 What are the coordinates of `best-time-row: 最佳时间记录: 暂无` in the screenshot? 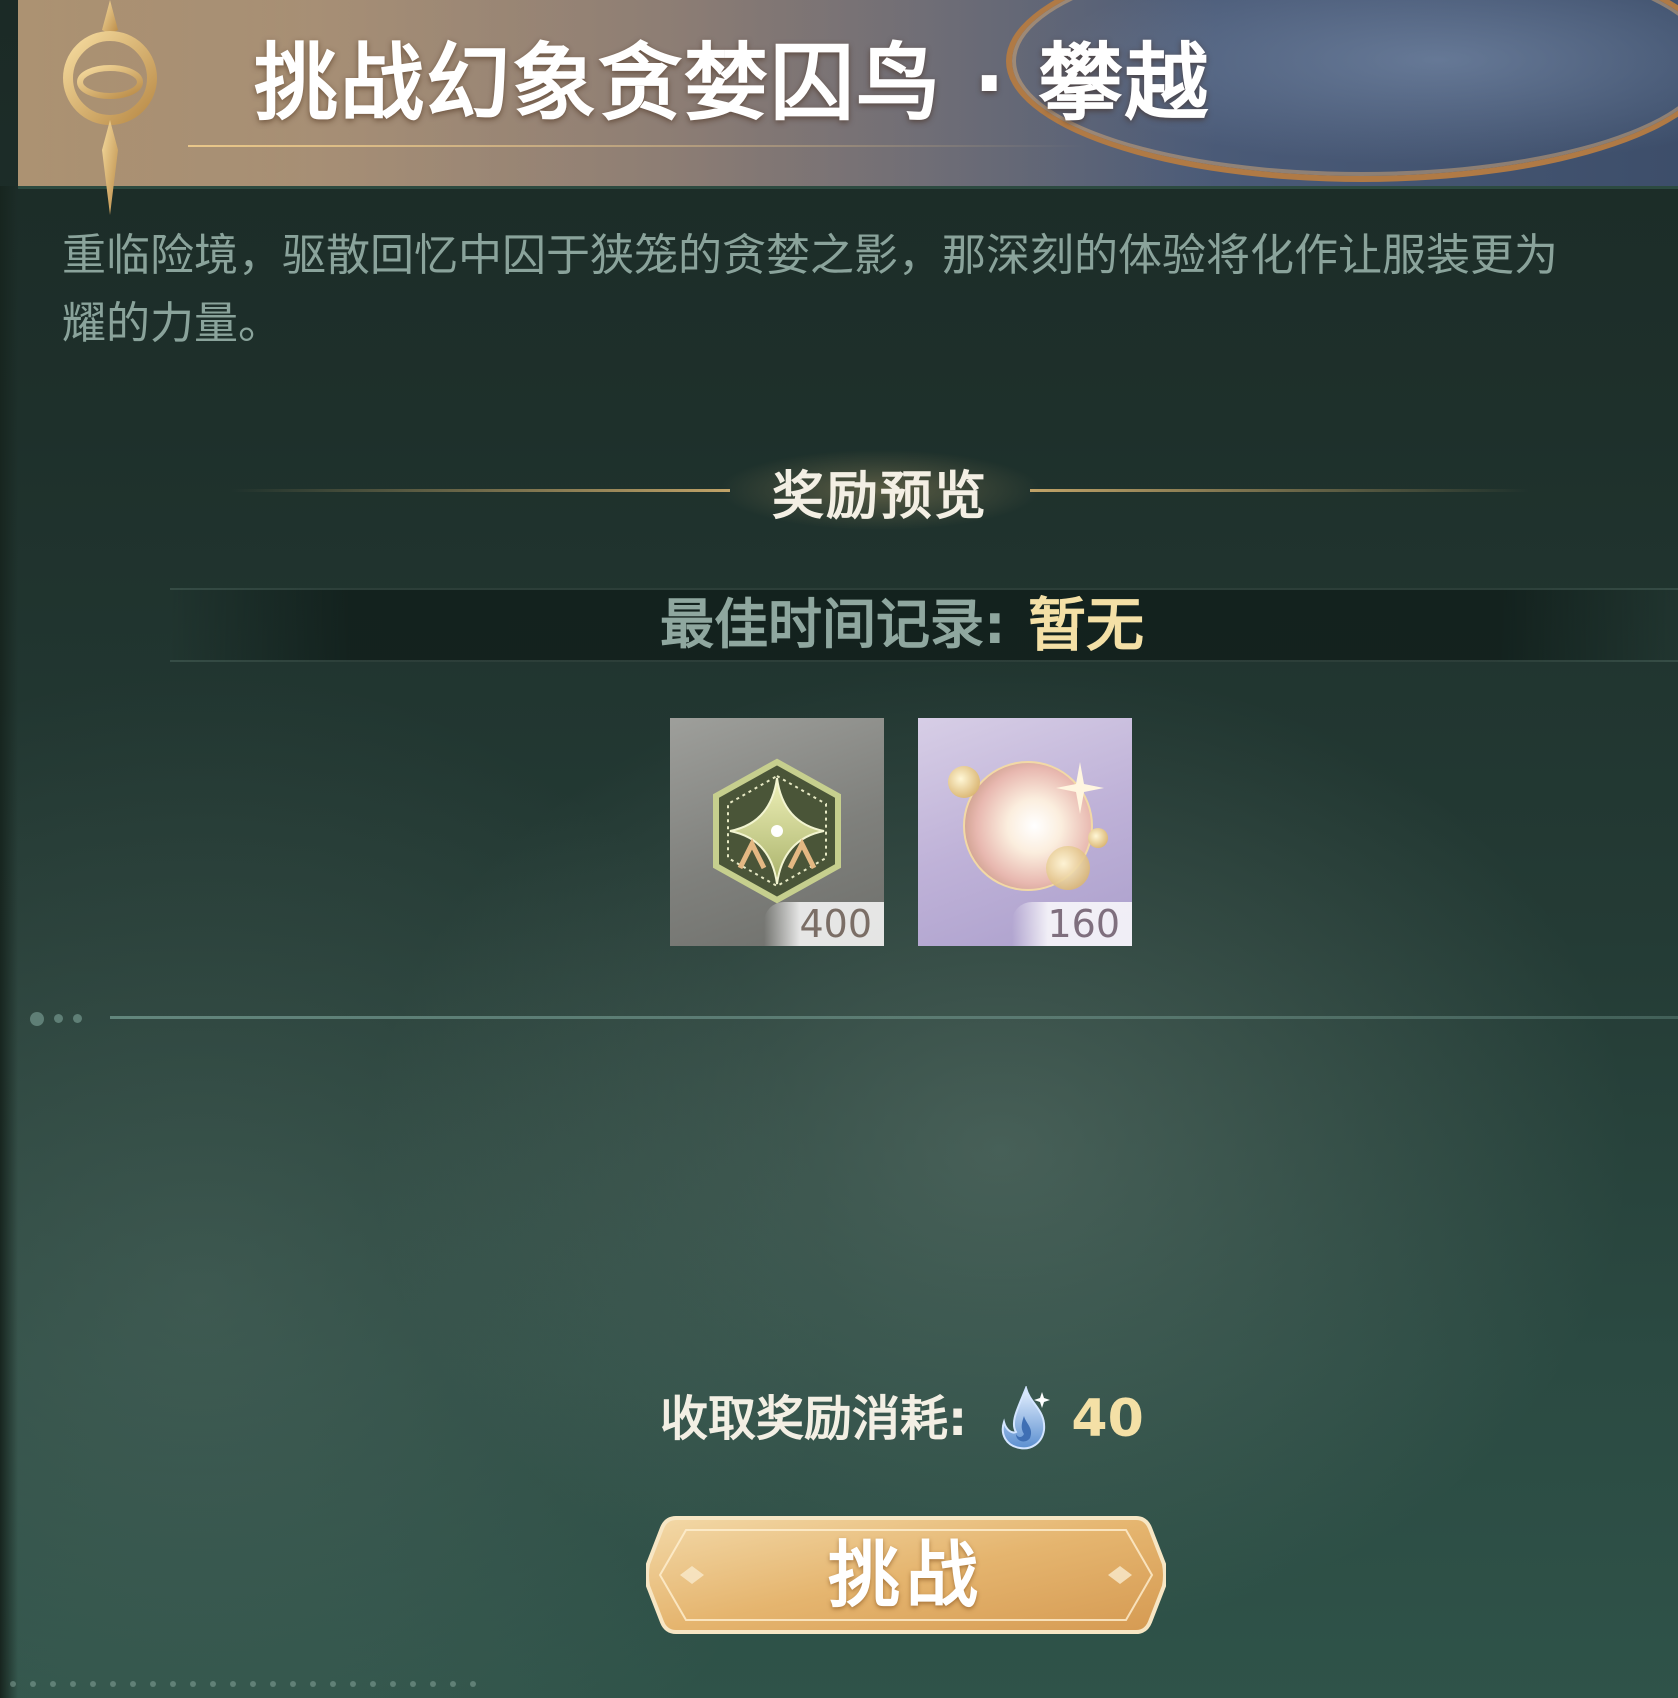 It's located at (924, 625).